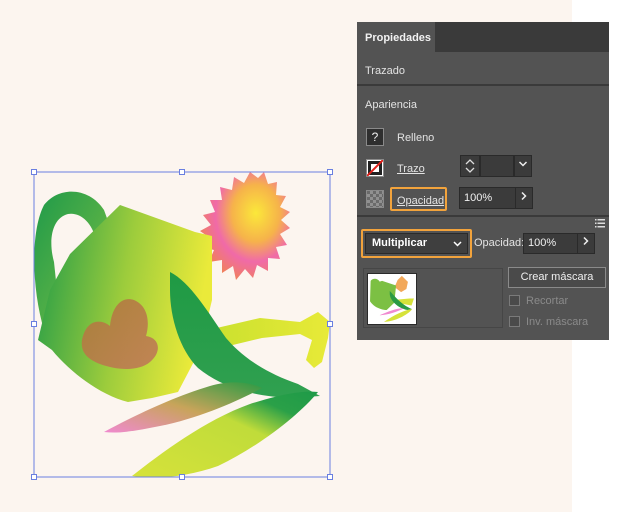 Image resolution: width=620 pixels, height=512 pixels. I want to click on artwork-thumbnail, so click(392, 299).